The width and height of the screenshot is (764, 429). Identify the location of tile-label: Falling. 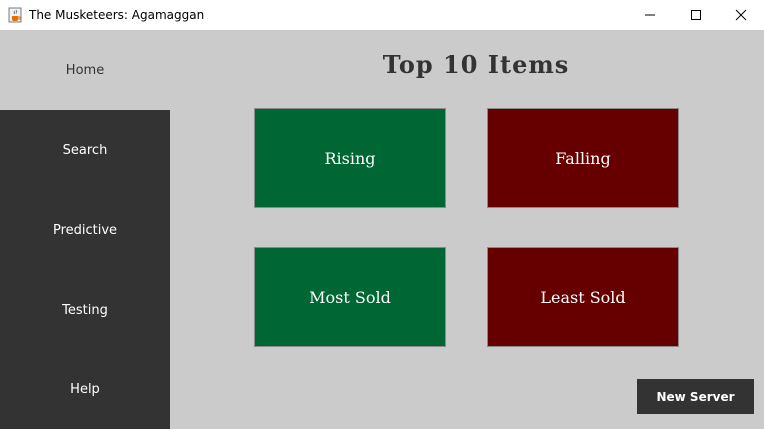
(583, 158).